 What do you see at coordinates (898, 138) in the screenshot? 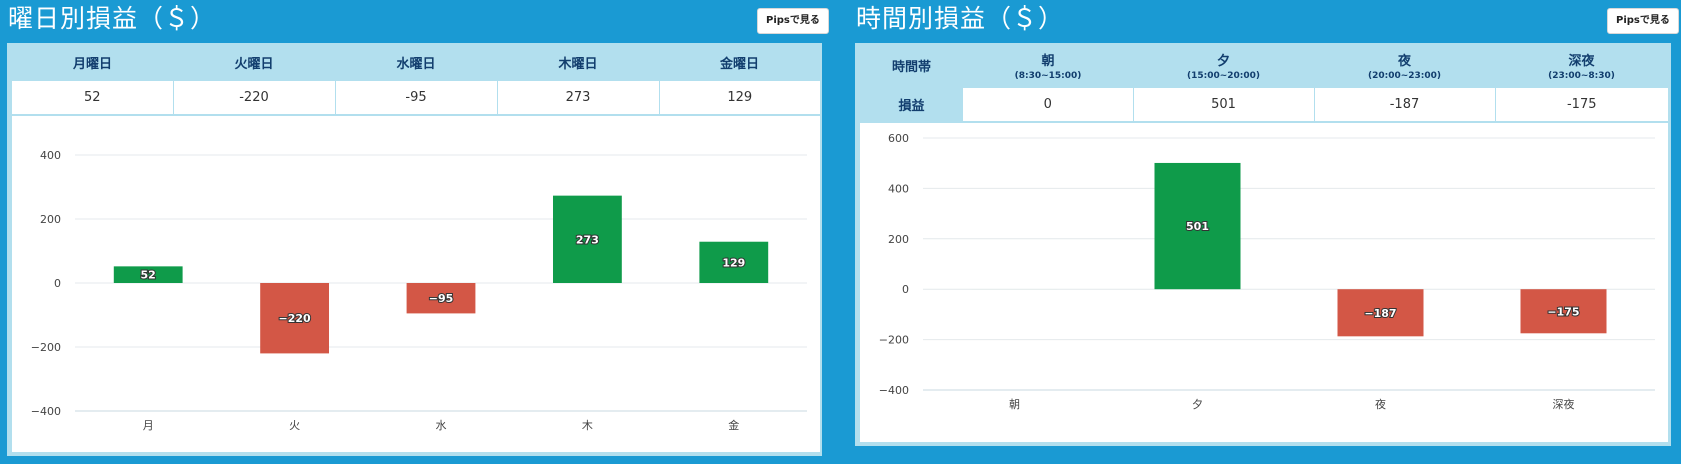
I see `timezone-chart-y-tick-label: 600` at bounding box center [898, 138].